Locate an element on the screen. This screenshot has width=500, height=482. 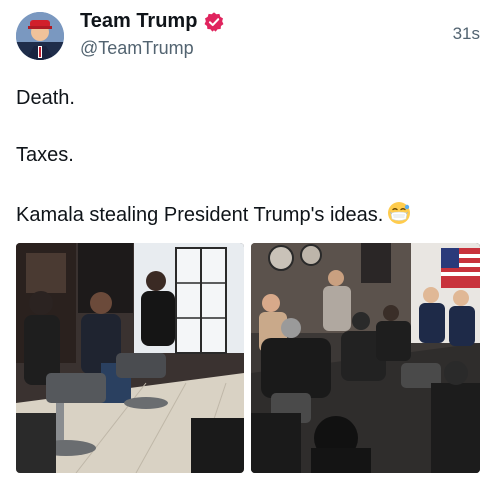
display-name: Team Trump is located at coordinates (138, 21).